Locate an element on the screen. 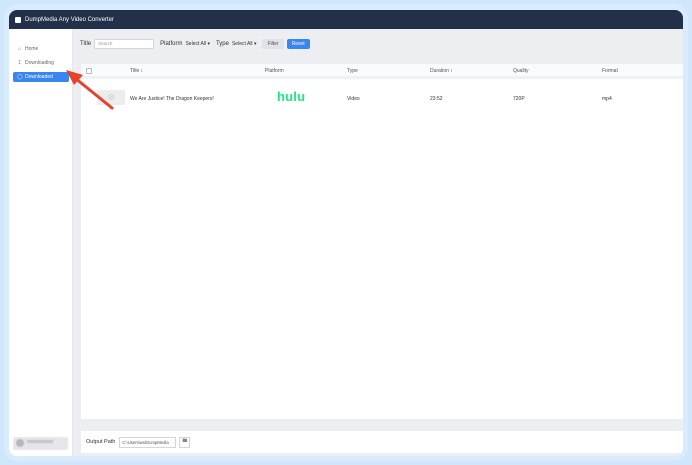 The image size is (692, 465). platform-select-value: Select All is located at coordinates (196, 44).